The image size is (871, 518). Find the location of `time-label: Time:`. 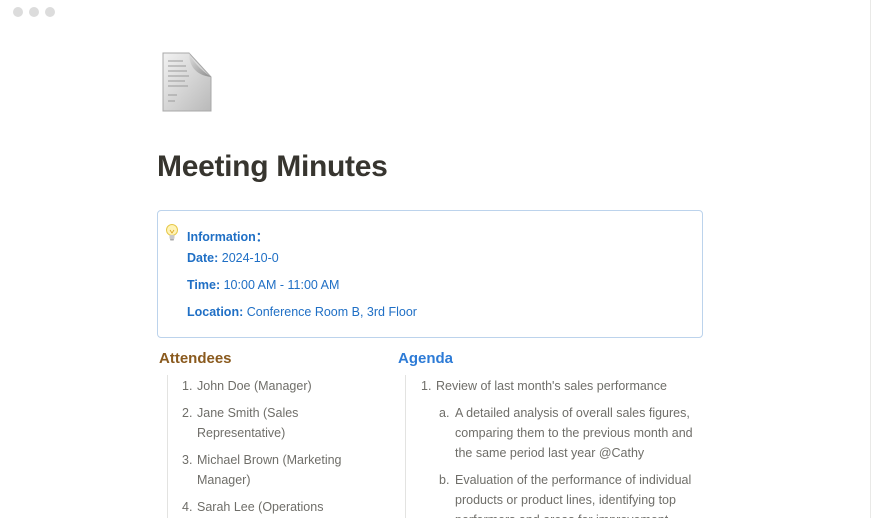

time-label: Time: is located at coordinates (204, 285).